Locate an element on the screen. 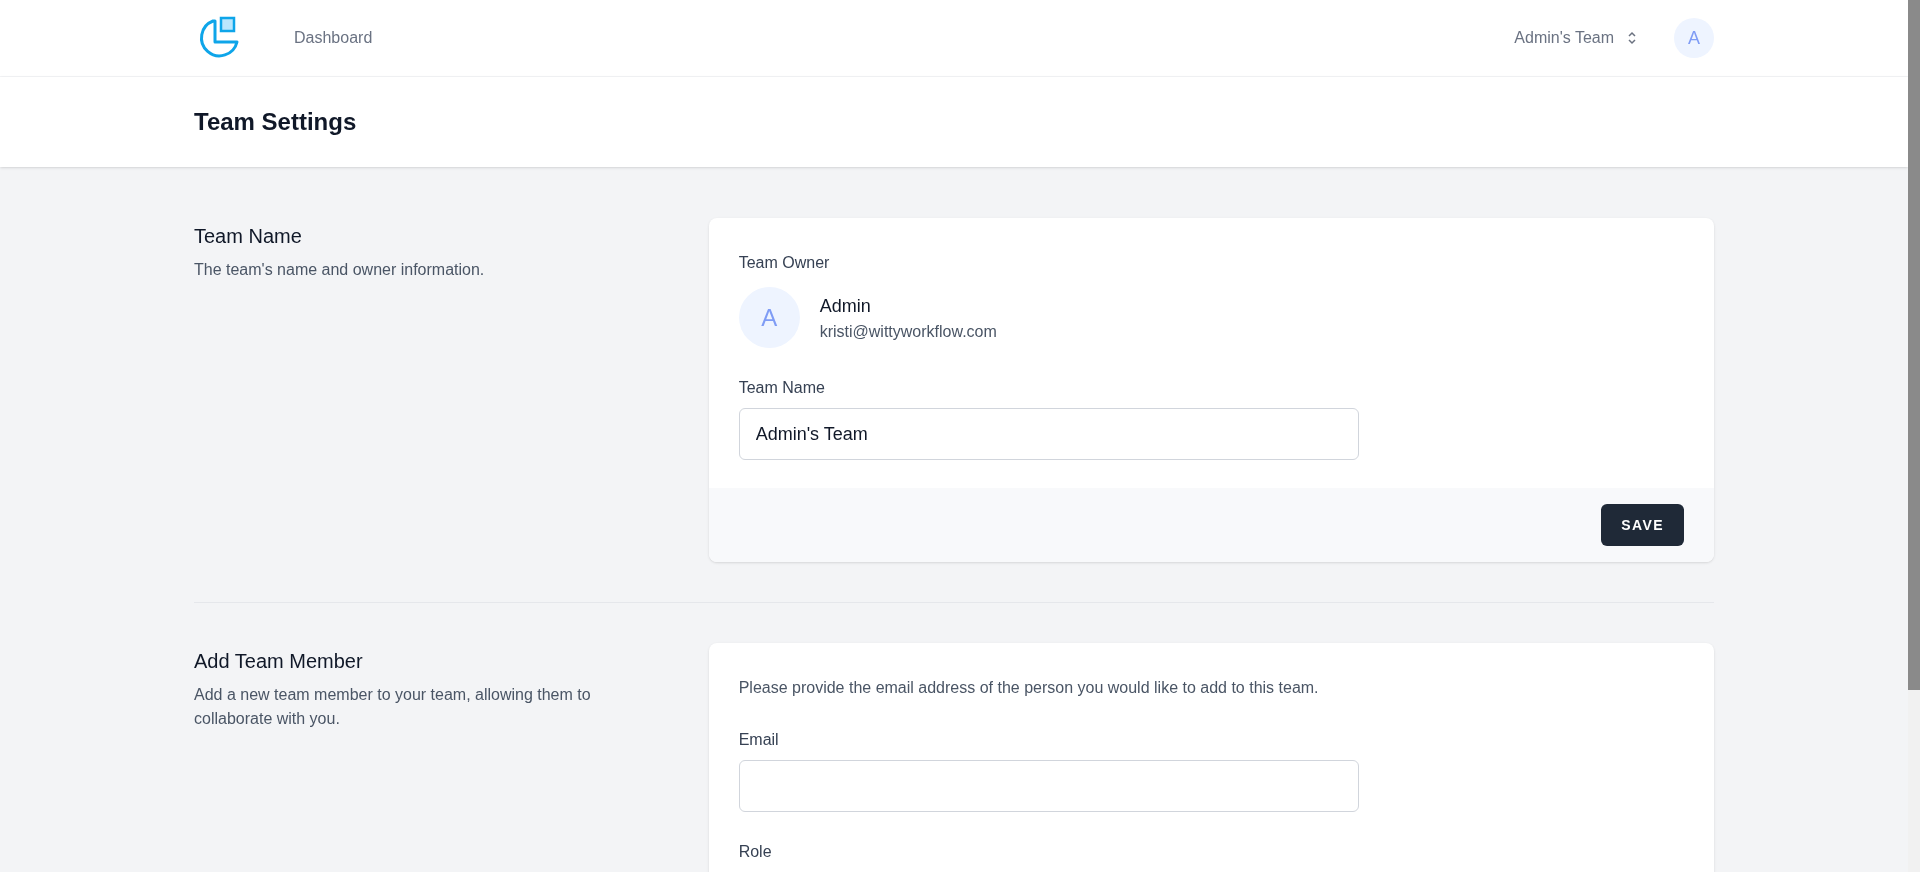 The height and width of the screenshot is (872, 1920). scrollbar is located at coordinates (1914, 436).